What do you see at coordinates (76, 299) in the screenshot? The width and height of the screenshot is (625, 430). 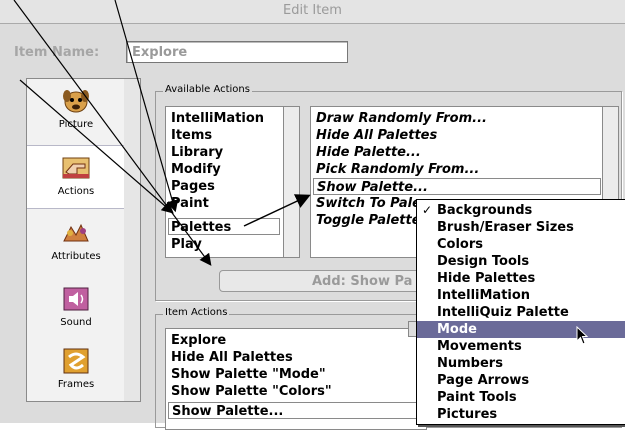 I see `speaker-icon` at bounding box center [76, 299].